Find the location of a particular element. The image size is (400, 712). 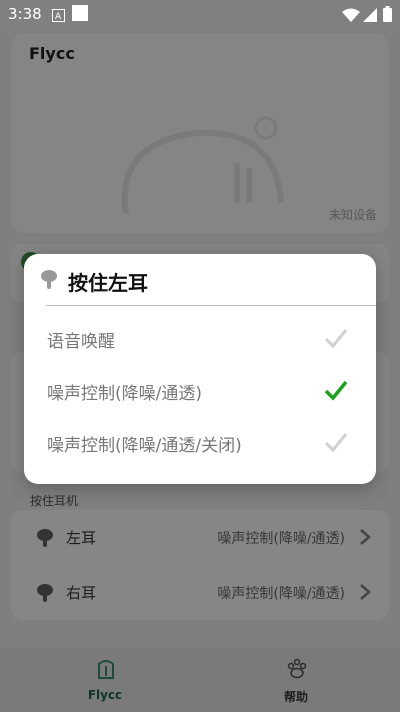

device-title: Flycc is located at coordinates (52, 53).